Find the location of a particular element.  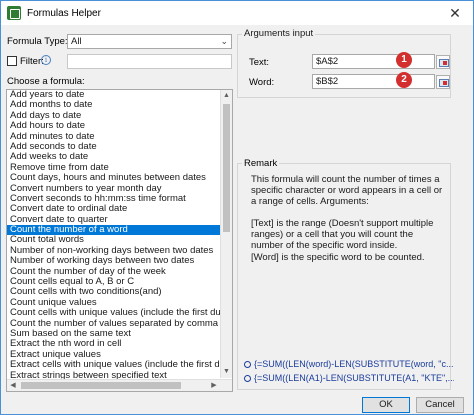

formula-list-item: Remove time from date is located at coordinates (114, 168).